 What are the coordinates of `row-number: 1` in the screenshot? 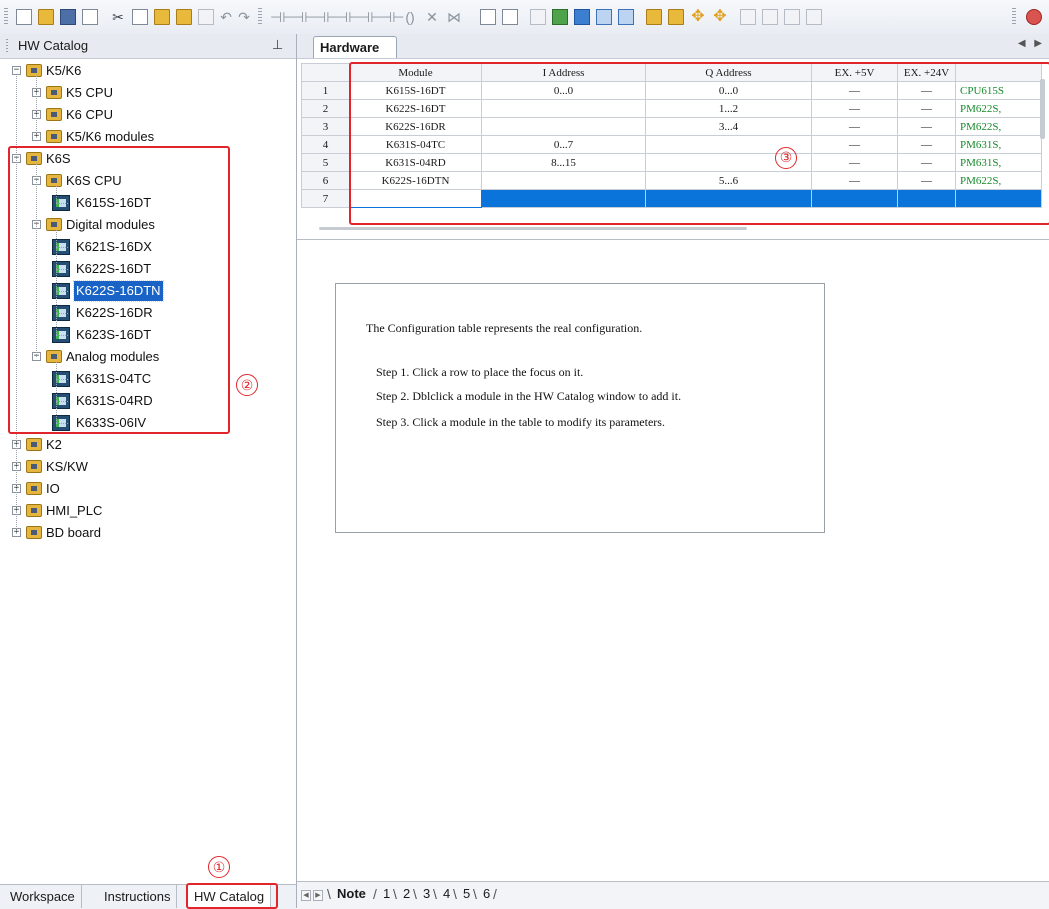 It's located at (325, 90).